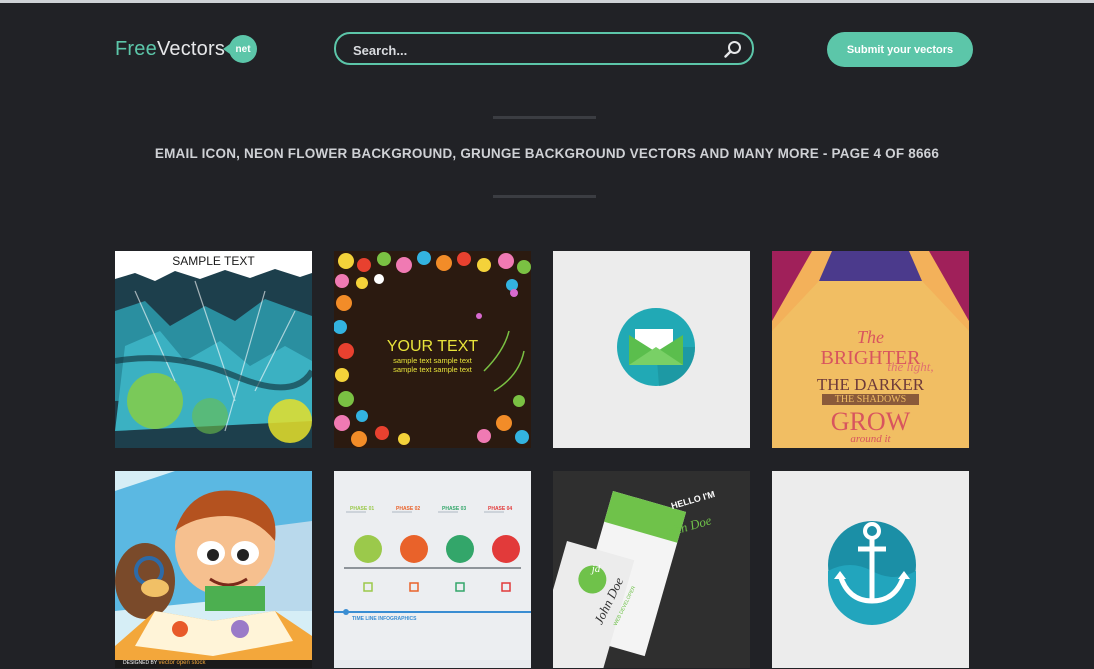  I want to click on search-bar, so click(544, 48).